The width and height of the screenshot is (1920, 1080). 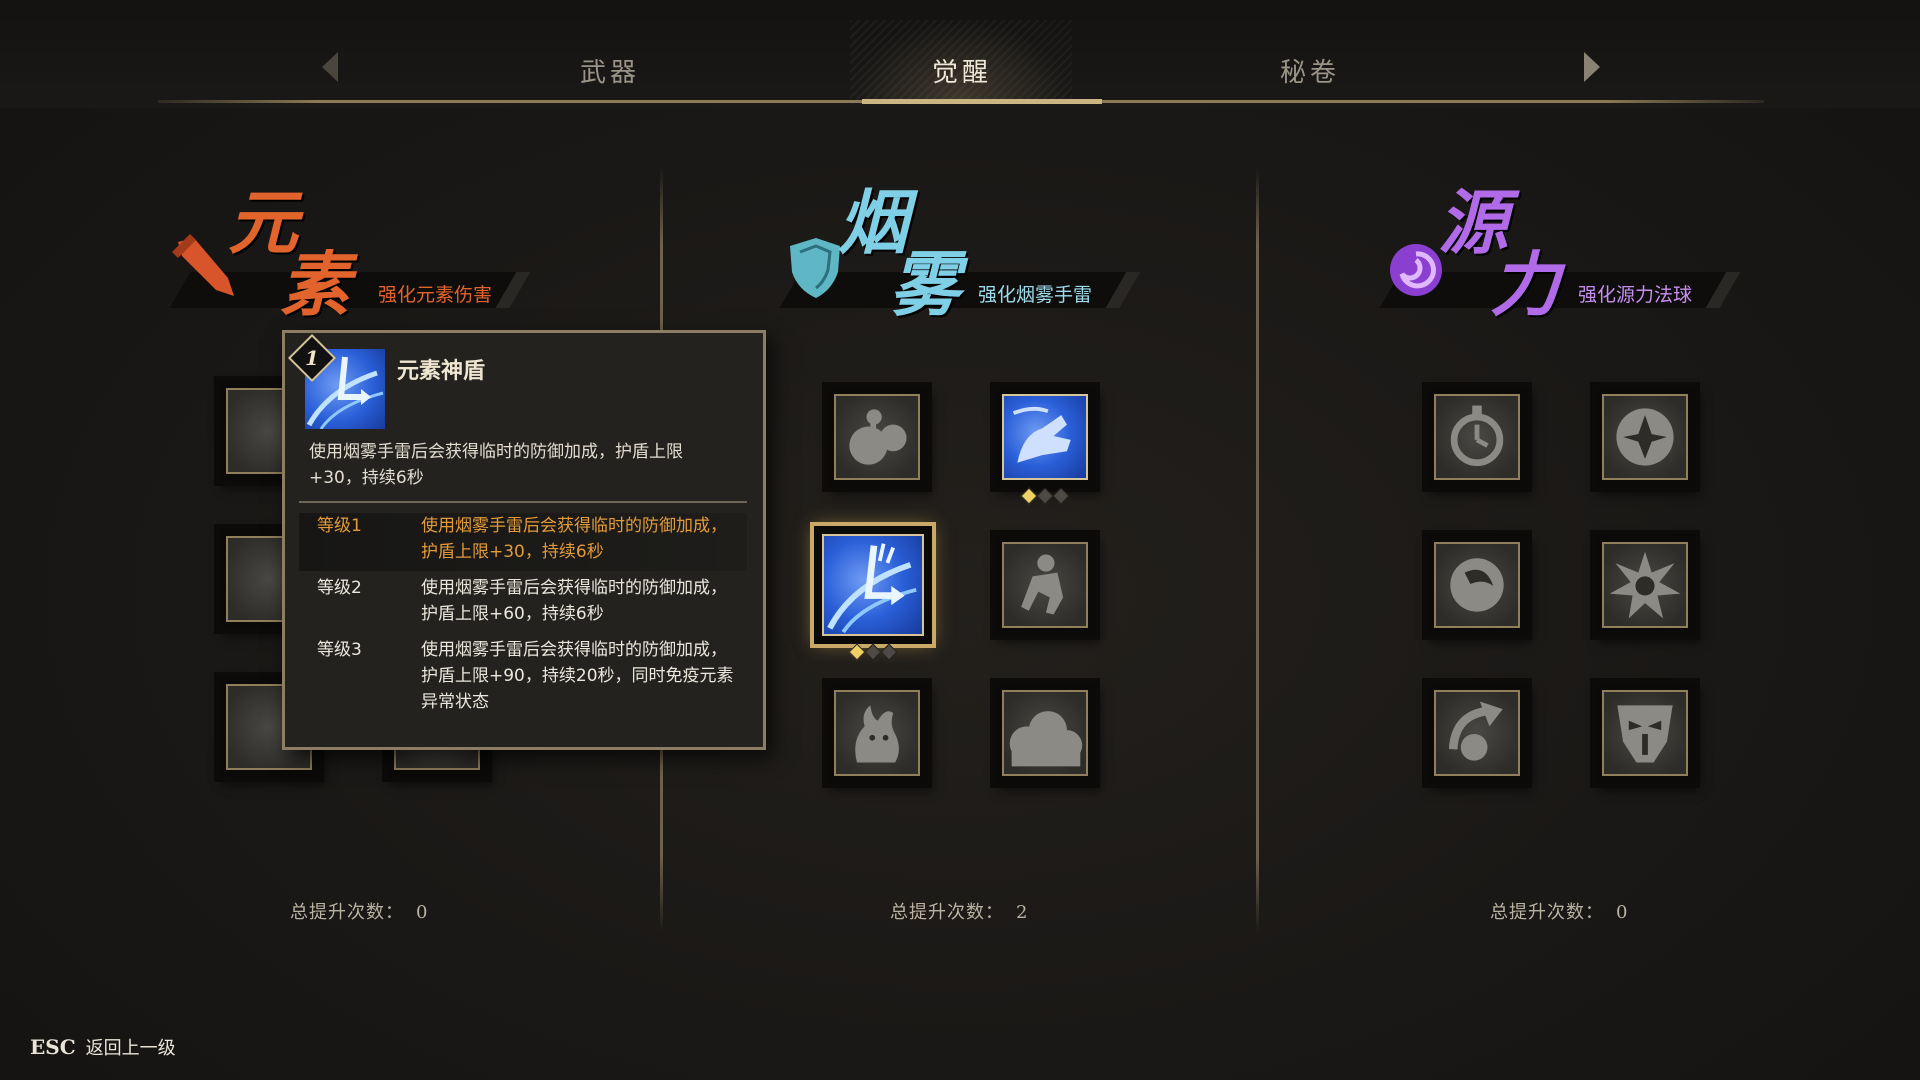 What do you see at coordinates (1592, 67) in the screenshot?
I see `next-tab-arrow-icon` at bounding box center [1592, 67].